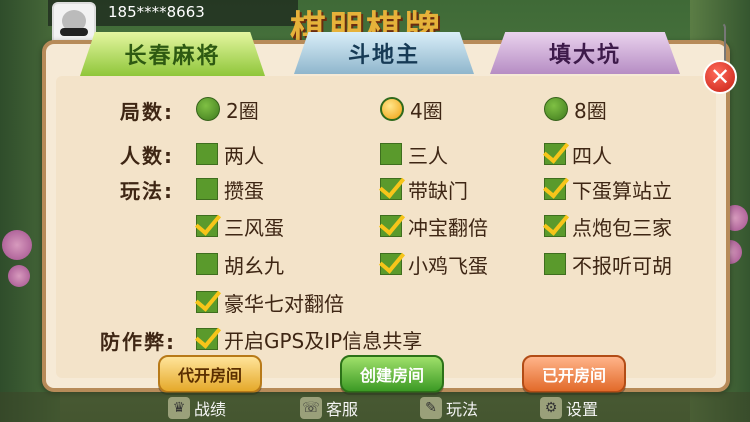 This screenshot has height=422, width=750. Describe the element at coordinates (240, 264) in the screenshot. I see `rule-option: 胡幺九` at that location.